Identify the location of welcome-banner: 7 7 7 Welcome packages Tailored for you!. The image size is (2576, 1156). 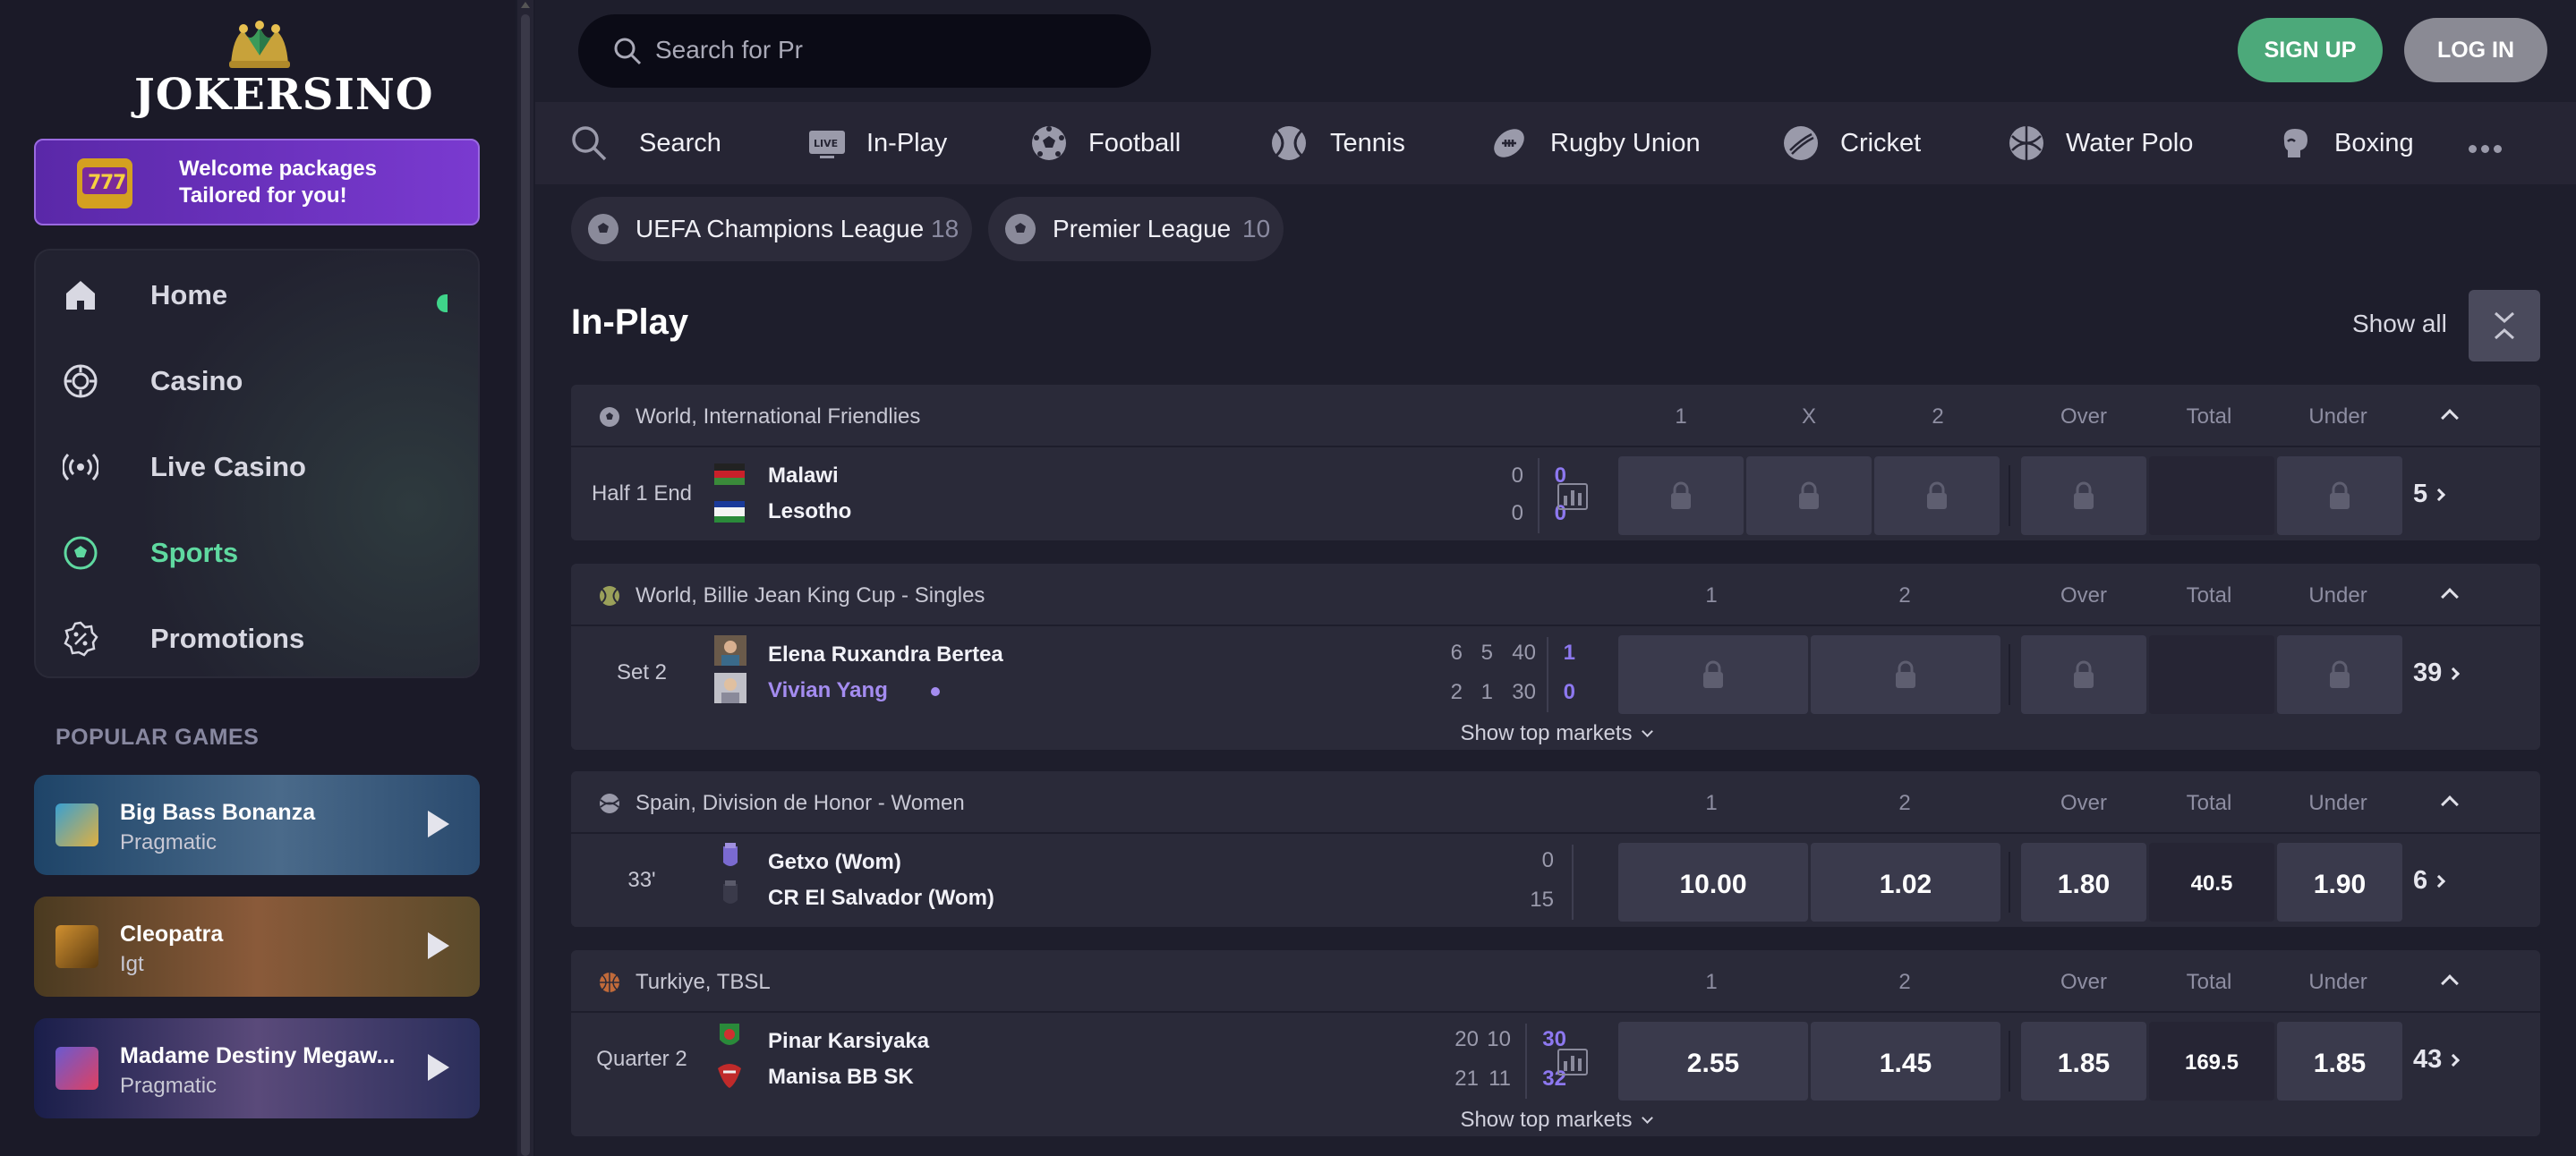
(257, 182).